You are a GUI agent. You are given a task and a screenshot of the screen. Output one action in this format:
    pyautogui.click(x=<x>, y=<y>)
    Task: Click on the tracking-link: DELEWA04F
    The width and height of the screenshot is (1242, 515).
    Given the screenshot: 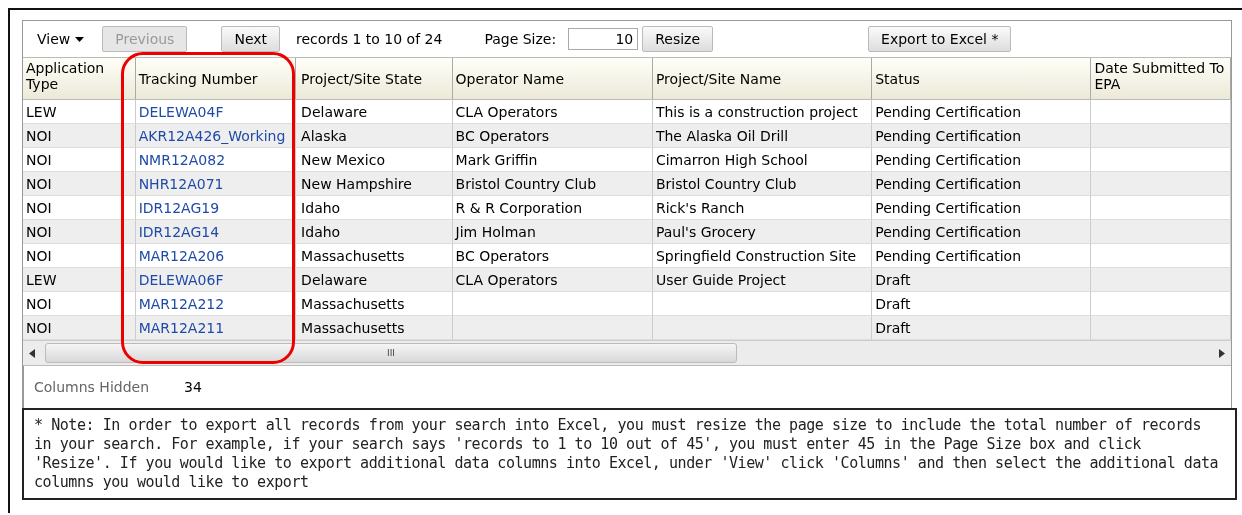 What is the action you would take?
    pyautogui.click(x=181, y=112)
    